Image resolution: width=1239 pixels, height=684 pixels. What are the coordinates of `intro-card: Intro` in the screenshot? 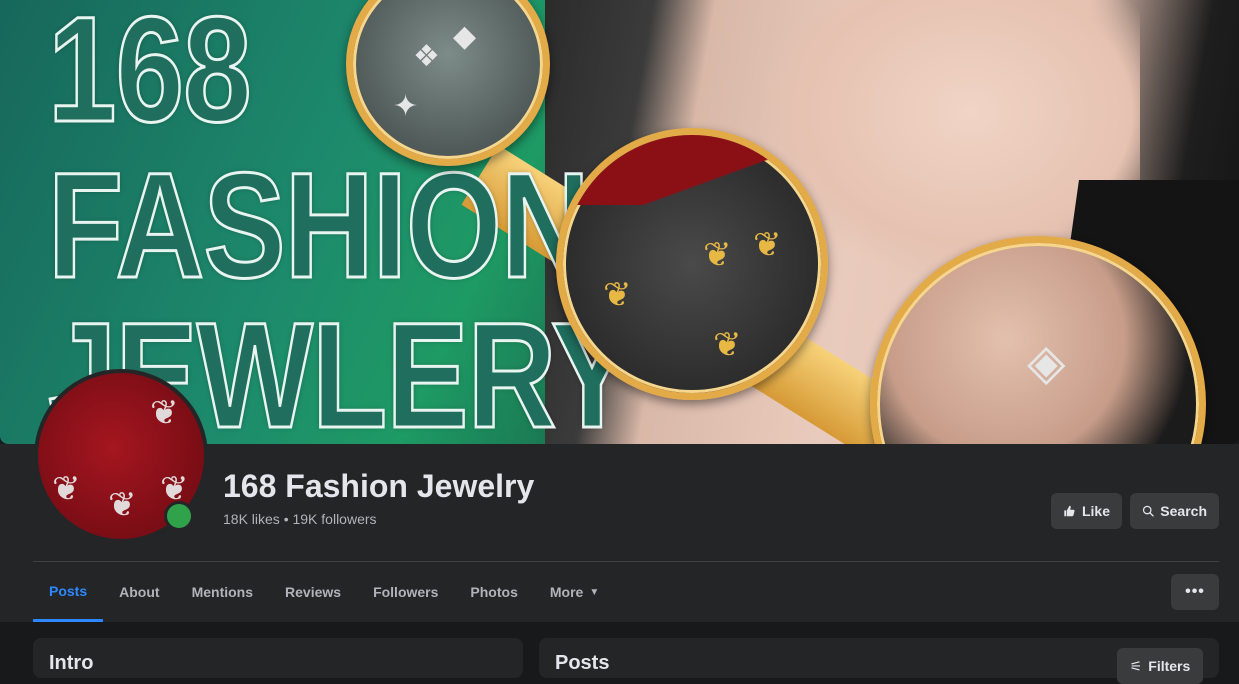 It's located at (278, 658).